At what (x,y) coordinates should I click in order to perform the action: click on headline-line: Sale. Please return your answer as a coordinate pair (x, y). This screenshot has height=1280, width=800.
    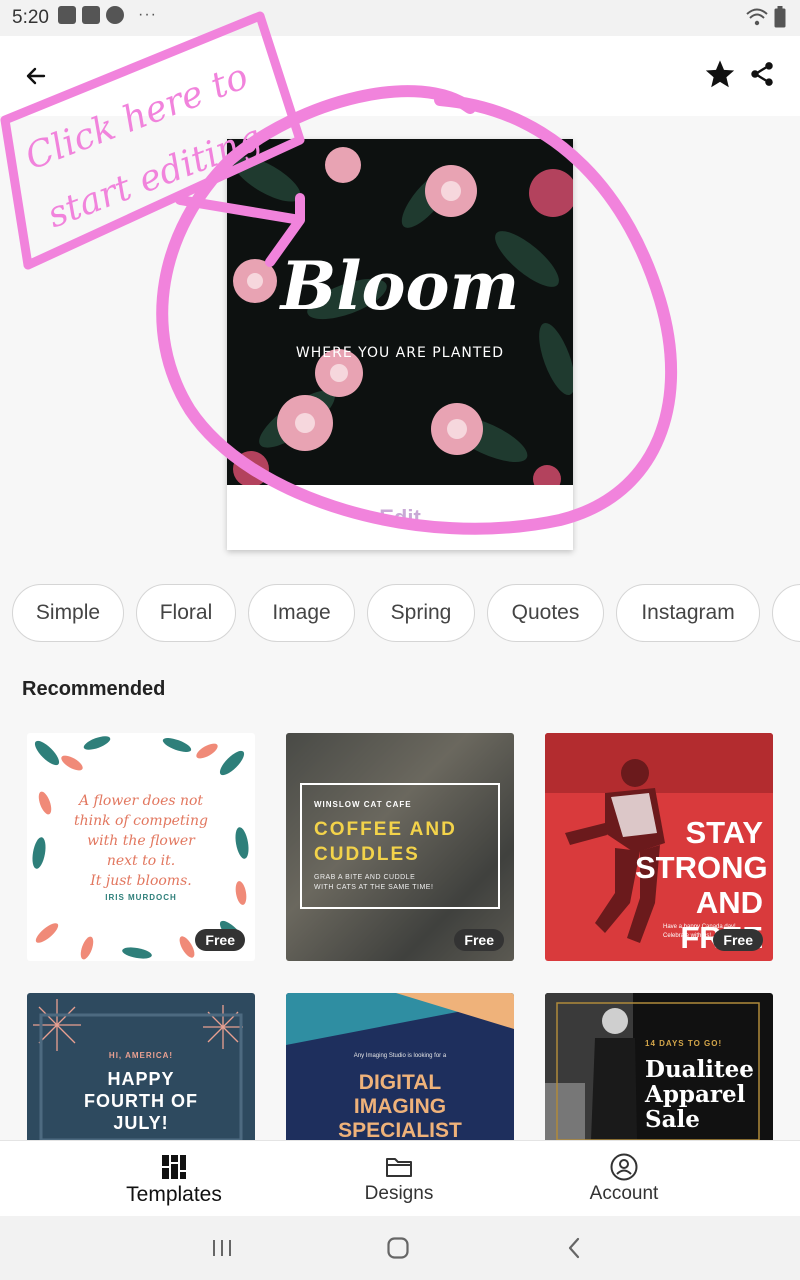
    Looking at the image, I should click on (672, 1119).